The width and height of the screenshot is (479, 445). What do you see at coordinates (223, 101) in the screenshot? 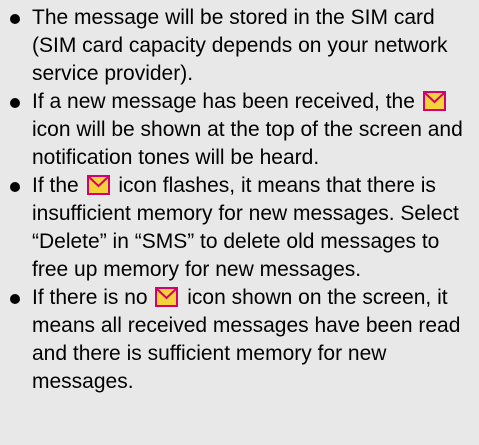
I see `note-text-before: If a new message has been received, the` at bounding box center [223, 101].